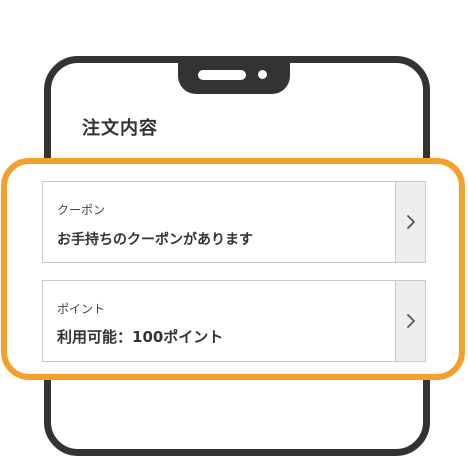 The image size is (468, 456). Describe the element at coordinates (262, 74) in the screenshot. I see `camera-icon` at that location.